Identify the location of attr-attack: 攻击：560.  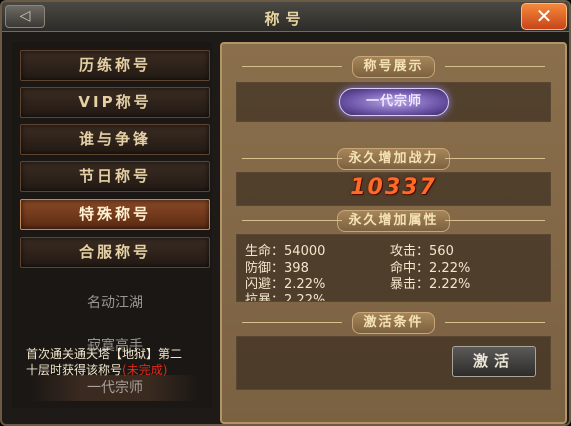
(422, 251).